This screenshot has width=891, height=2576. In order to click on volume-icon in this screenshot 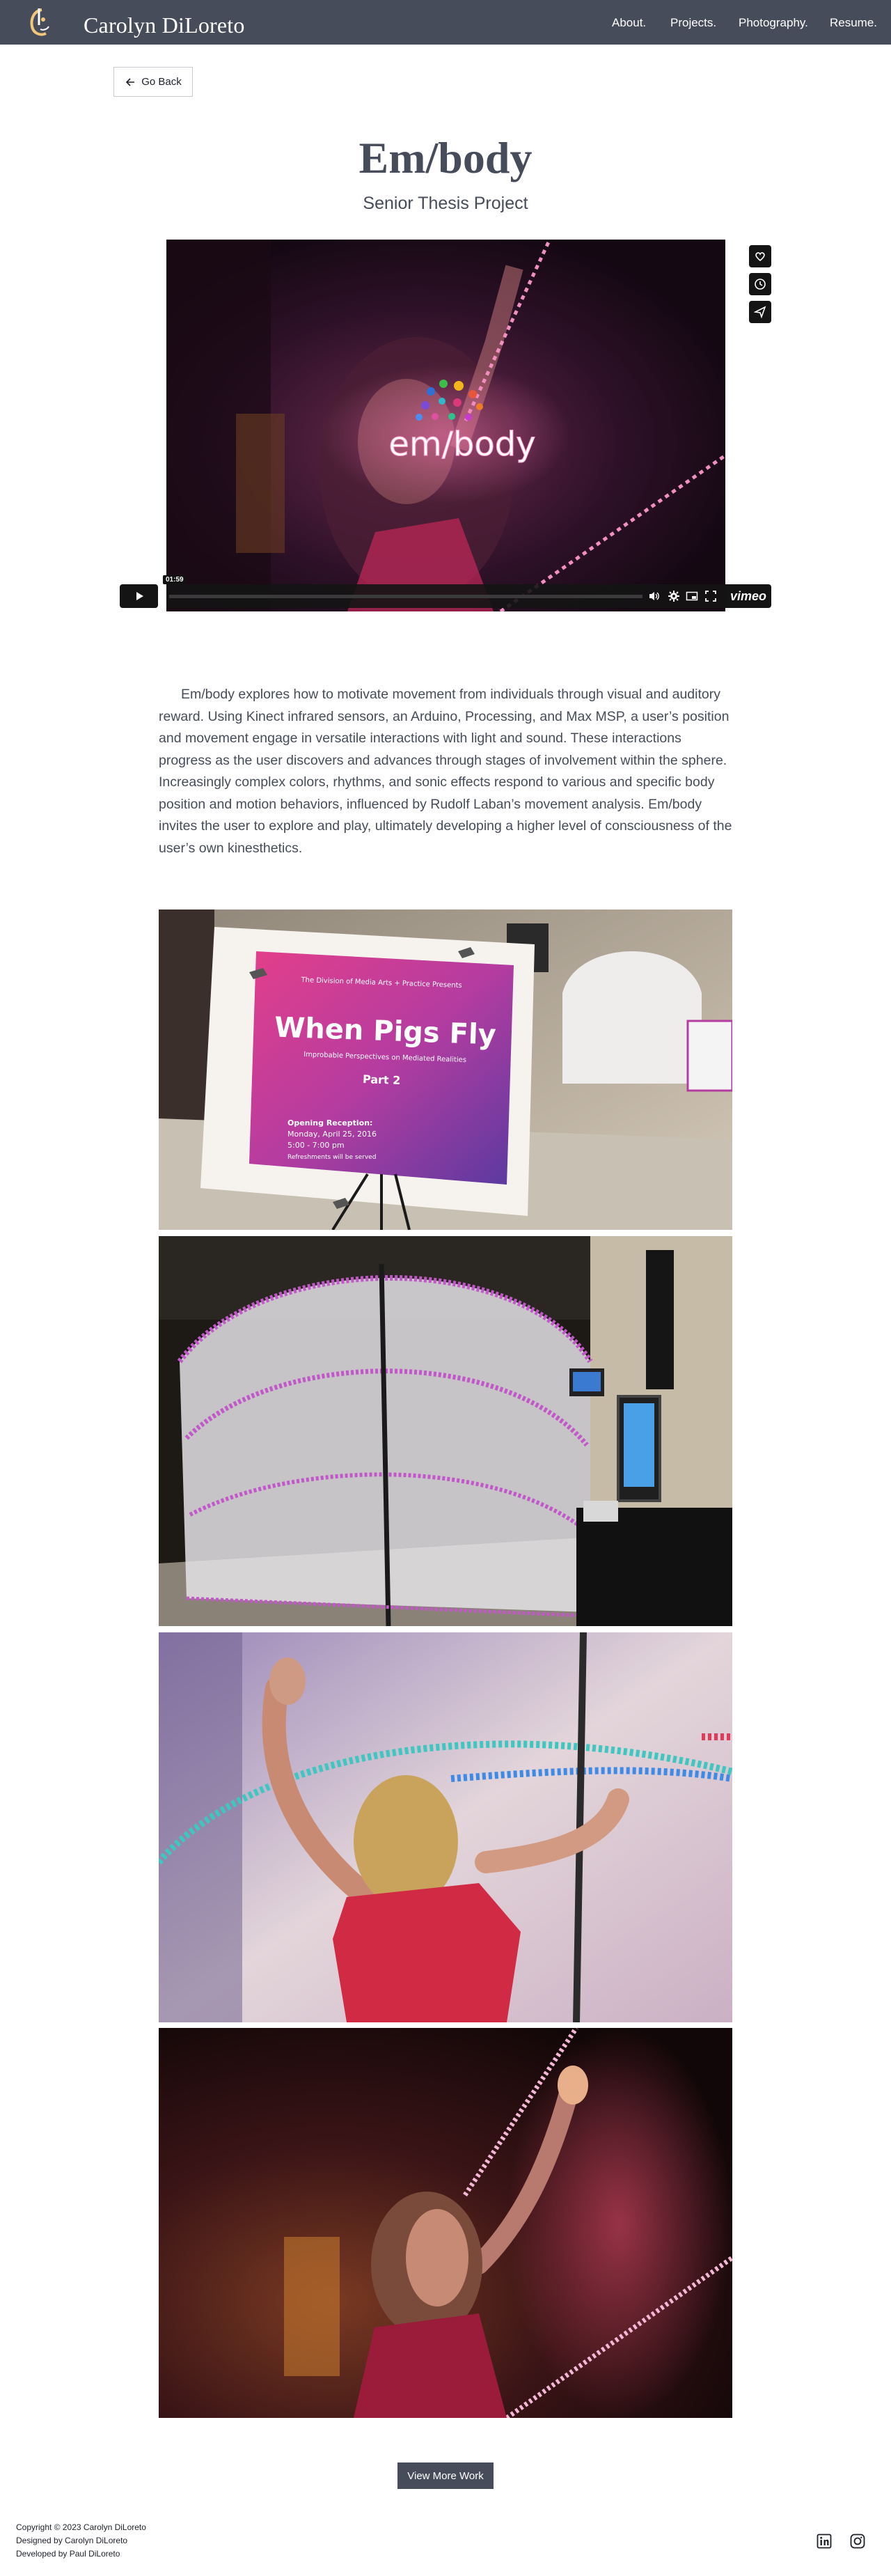, I will do `click(654, 596)`.